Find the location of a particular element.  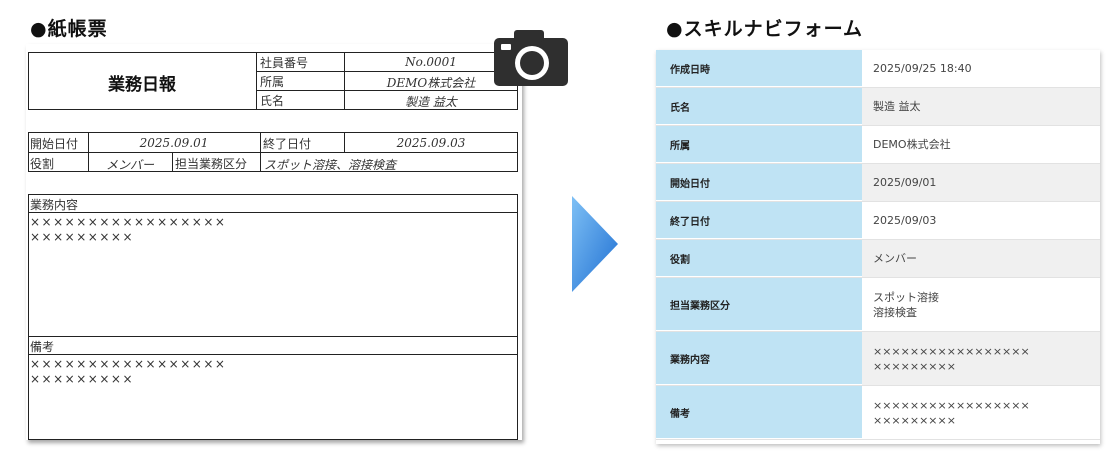

form-row: 備考 ××××××××××××××××× ××××××××× is located at coordinates (878, 413).